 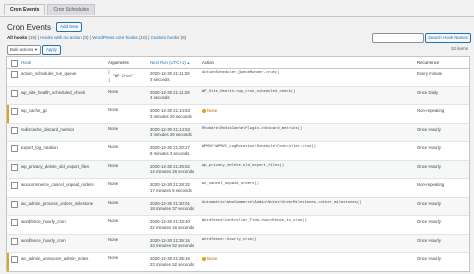 What do you see at coordinates (431, 184) in the screenshot?
I see `recurrence-value: Non-repeating` at bounding box center [431, 184].